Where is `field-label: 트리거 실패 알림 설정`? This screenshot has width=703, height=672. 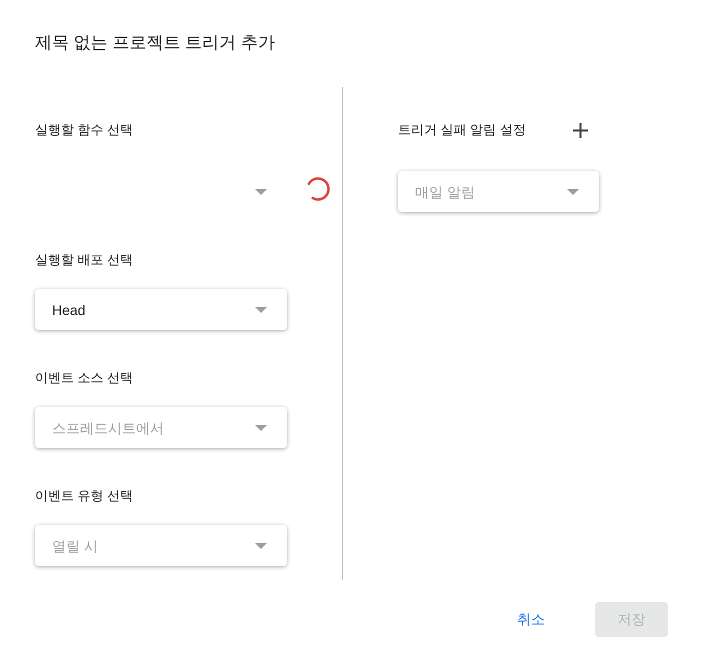
field-label: 트리거 실패 알림 설정 is located at coordinates (462, 130).